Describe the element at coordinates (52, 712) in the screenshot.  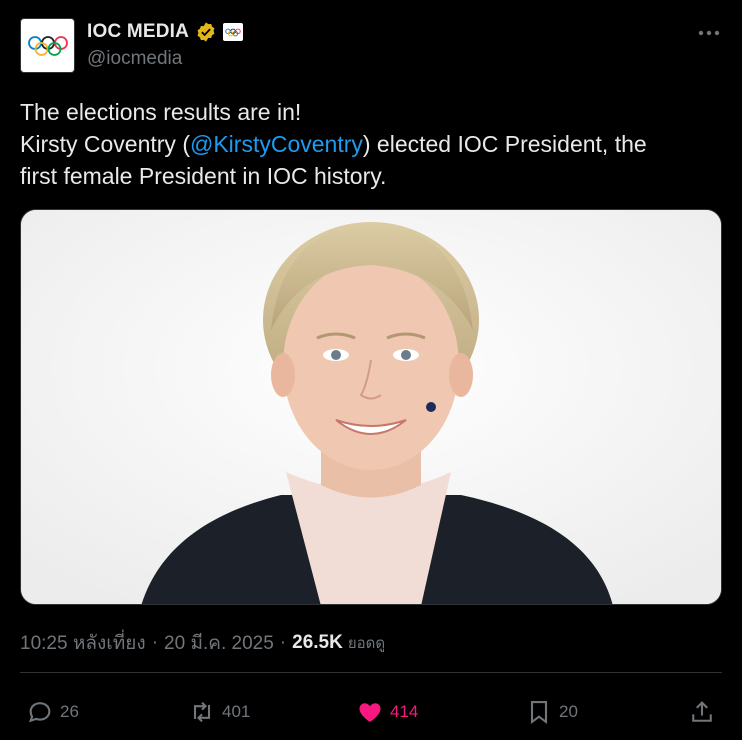
I see `reply-button: 26` at that location.